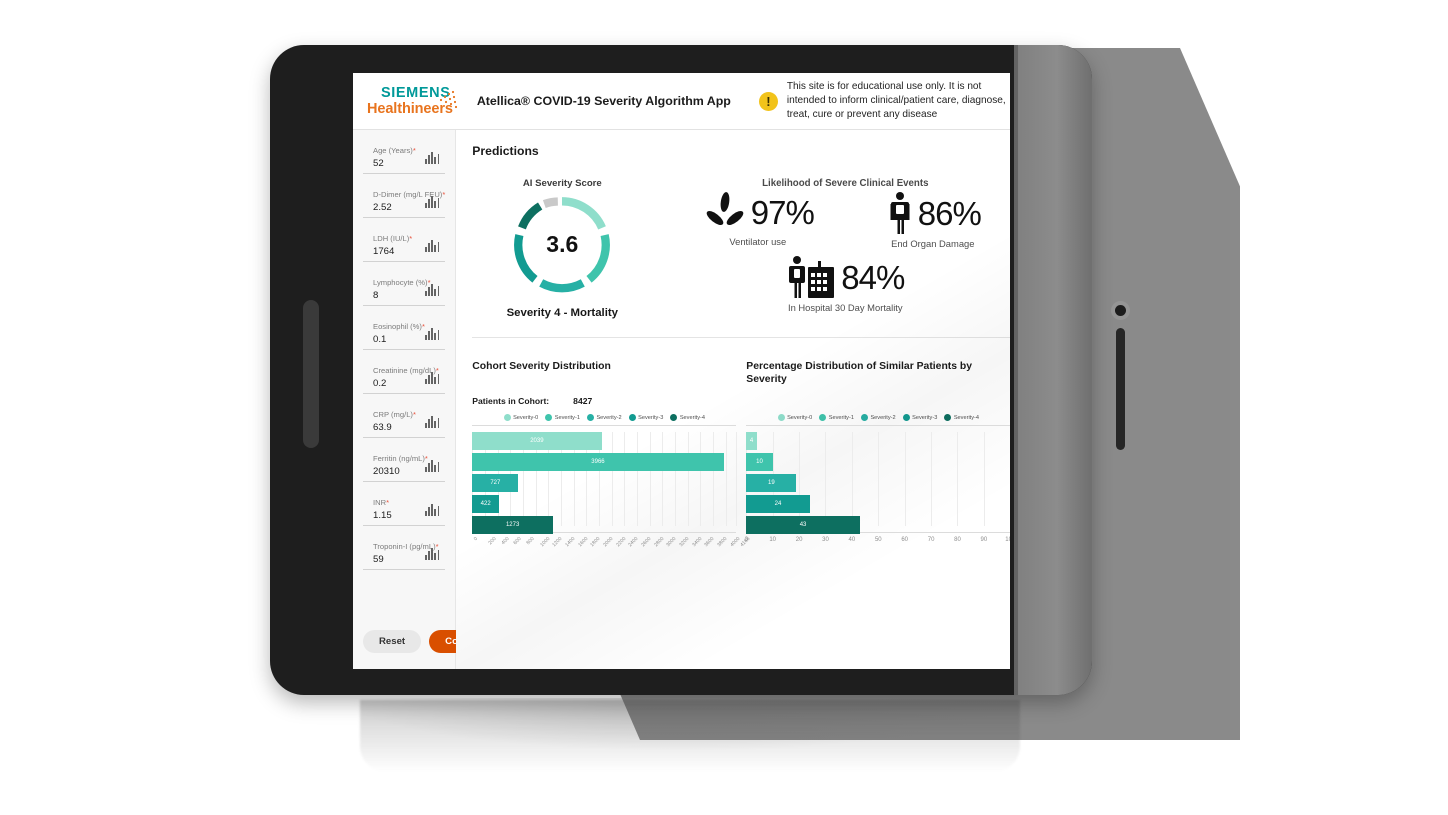  What do you see at coordinates (404, 334) in the screenshot?
I see `input-field-eosinophil: Eosinophil (%)* 0.1` at bounding box center [404, 334].